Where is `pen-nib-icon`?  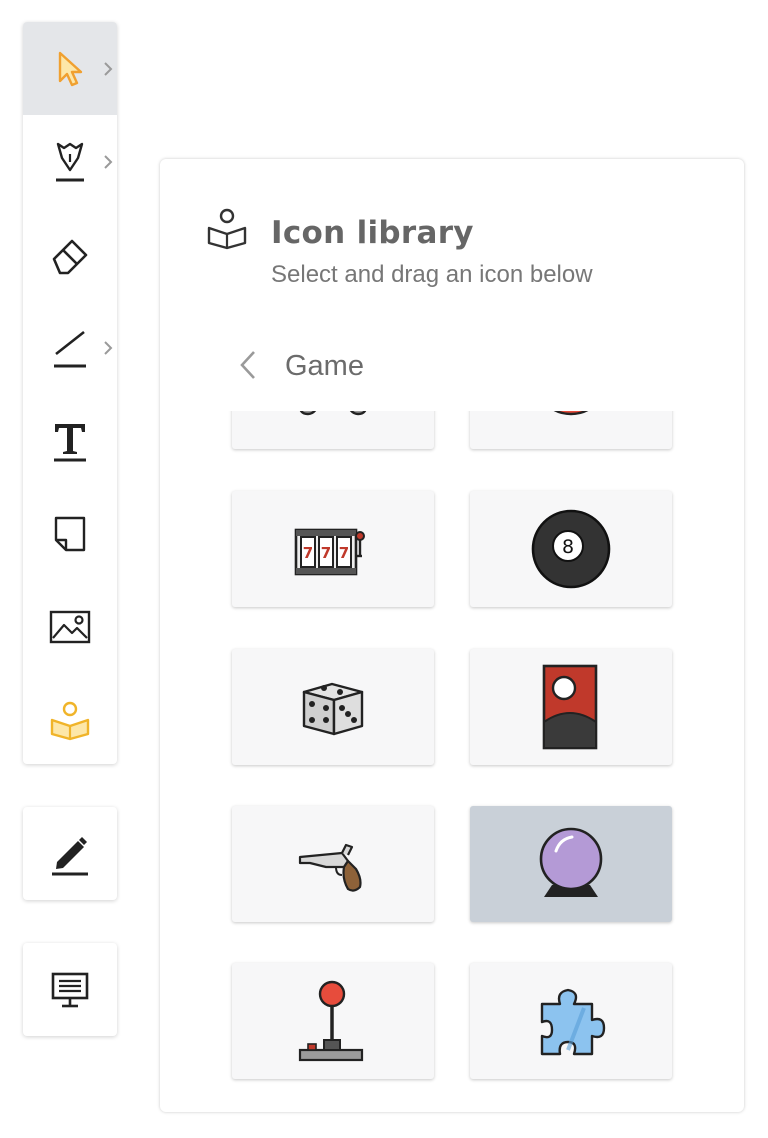 pen-nib-icon is located at coordinates (70, 161).